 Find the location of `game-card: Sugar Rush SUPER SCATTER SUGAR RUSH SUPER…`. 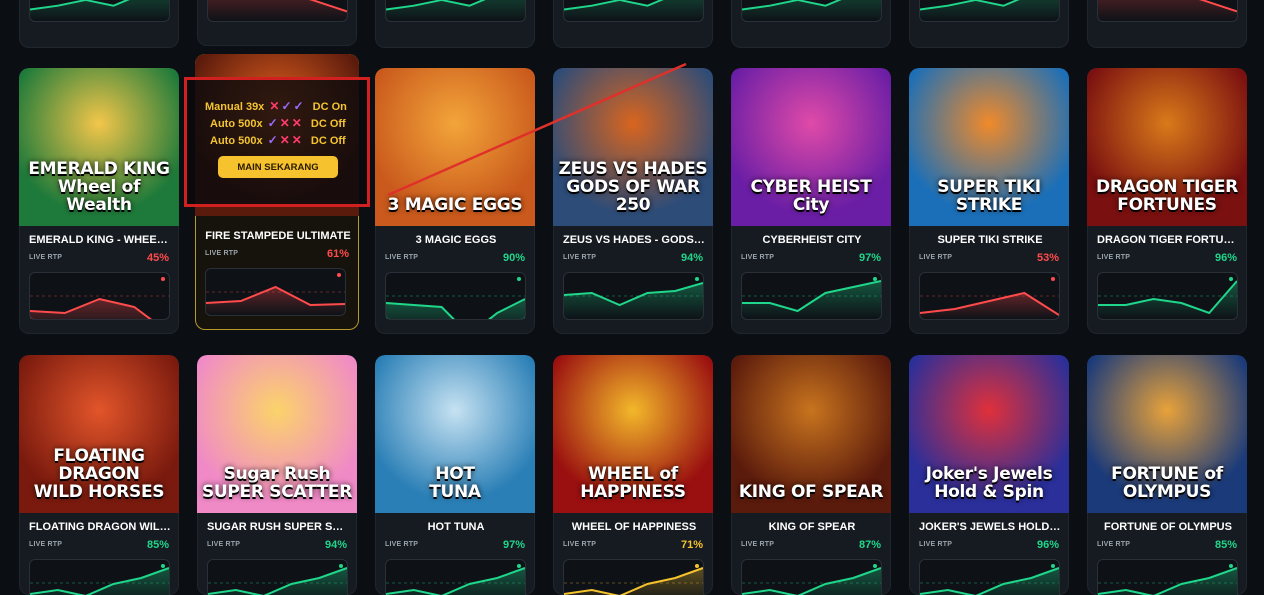

game-card: Sugar Rush SUPER SCATTER SUGAR RUSH SUPER… is located at coordinates (277, 475).